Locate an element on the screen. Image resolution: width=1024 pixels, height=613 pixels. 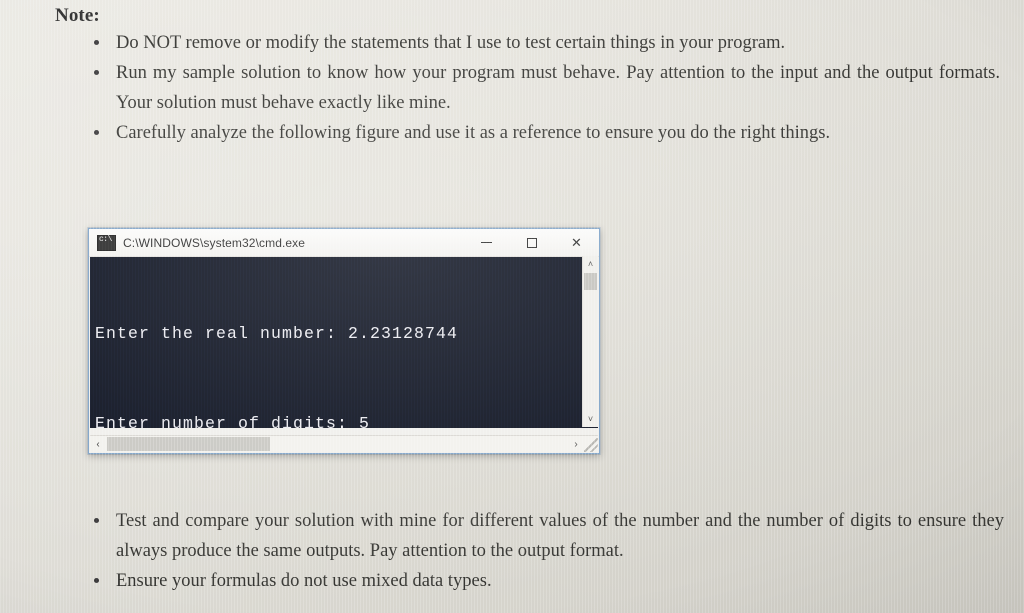
console-line: Enter number of digits: 5 is located at coordinates (233, 421).